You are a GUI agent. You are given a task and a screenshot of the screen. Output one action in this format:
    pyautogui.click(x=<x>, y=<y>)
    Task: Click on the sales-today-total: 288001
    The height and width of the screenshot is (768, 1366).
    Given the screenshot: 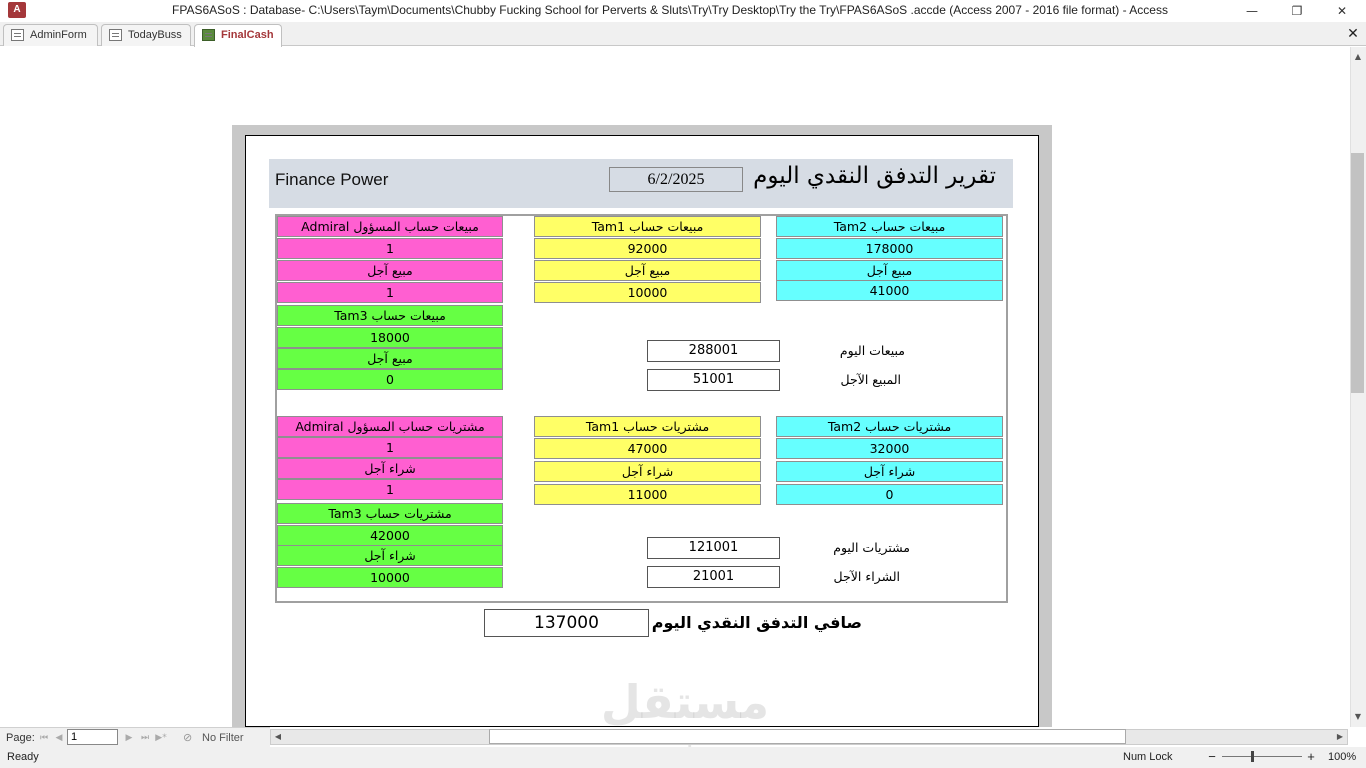 What is the action you would take?
    pyautogui.click(x=713, y=351)
    